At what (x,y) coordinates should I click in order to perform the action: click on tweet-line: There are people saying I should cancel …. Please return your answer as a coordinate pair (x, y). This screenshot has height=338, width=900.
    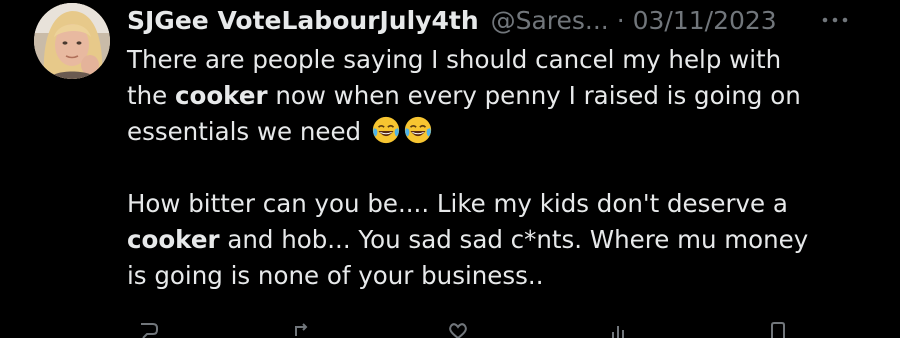
    Looking at the image, I should click on (507, 60).